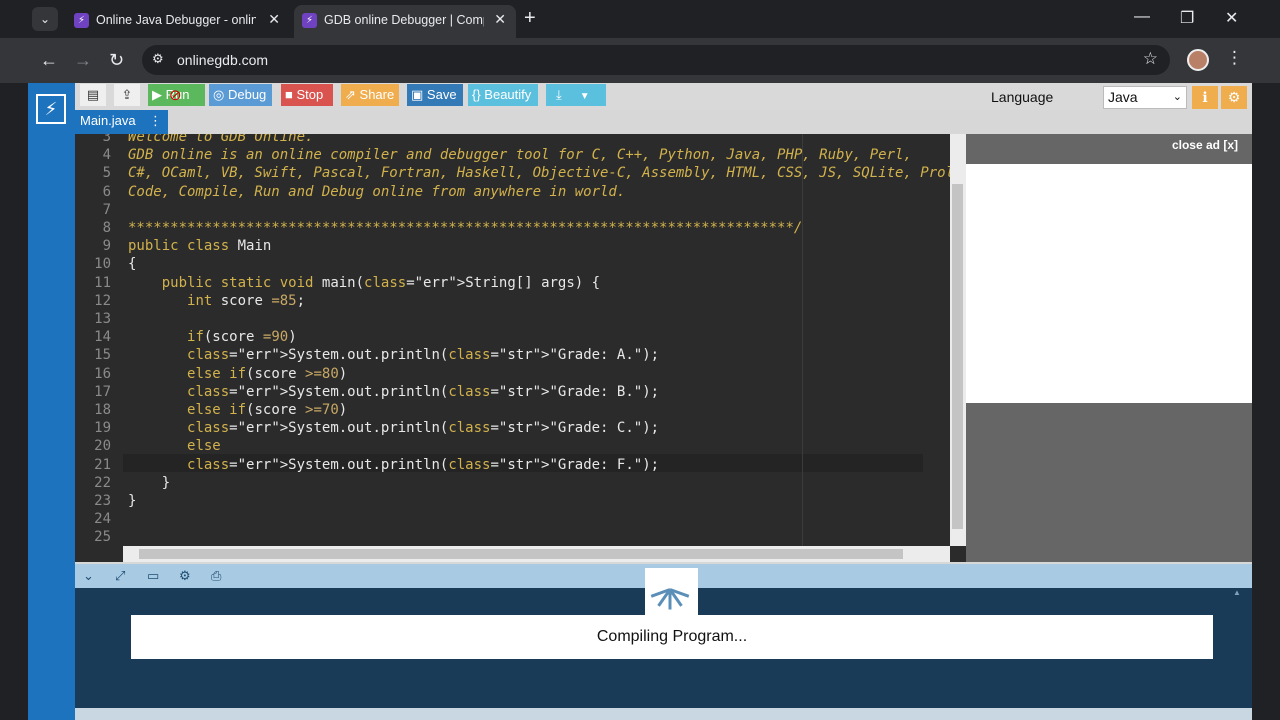  Describe the element at coordinates (576, 95) in the screenshot. I see `download-button: ⤓ ▼` at that location.